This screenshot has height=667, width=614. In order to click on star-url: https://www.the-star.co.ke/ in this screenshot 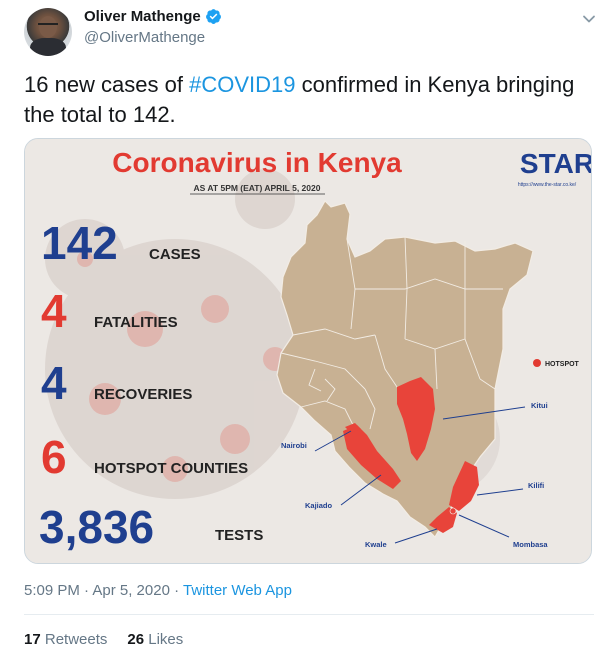, I will do `click(547, 185)`.